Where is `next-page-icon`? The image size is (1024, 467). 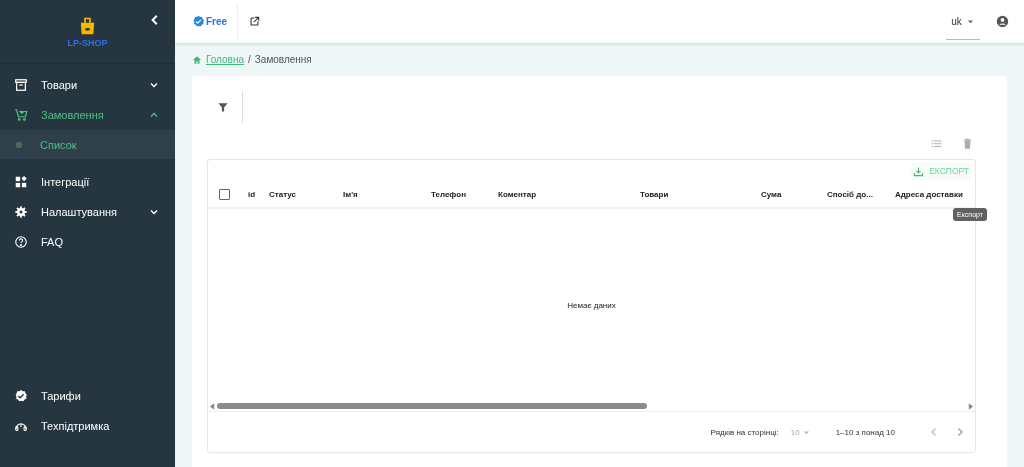 next-page-icon is located at coordinates (960, 432).